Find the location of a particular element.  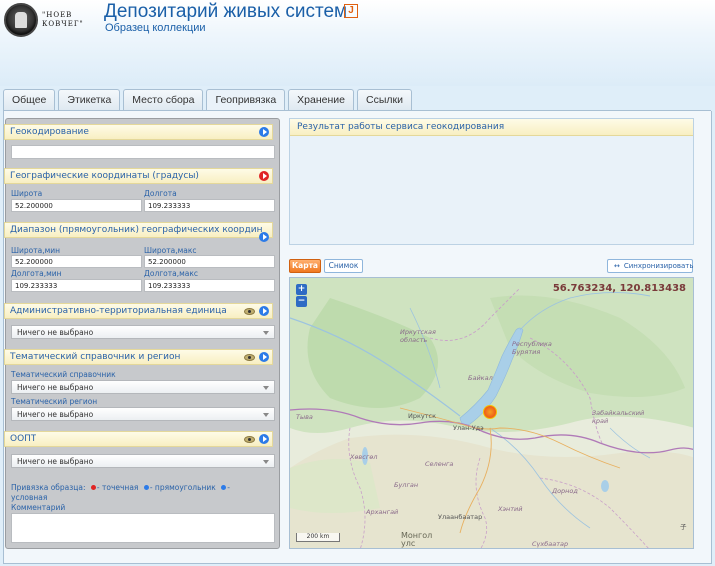

comment-label: Комментарий is located at coordinates (38, 507).